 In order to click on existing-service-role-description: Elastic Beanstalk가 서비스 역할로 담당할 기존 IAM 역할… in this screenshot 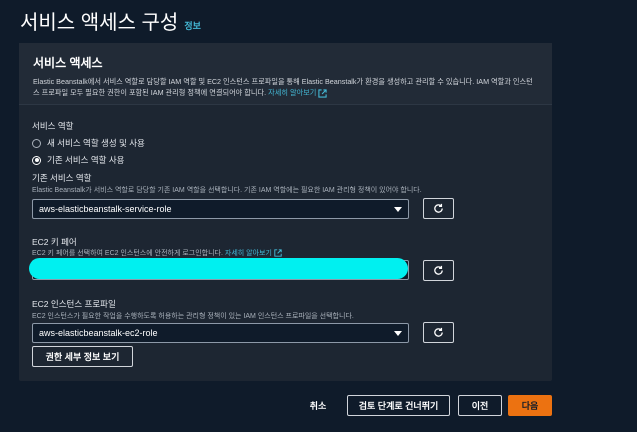, I will do `click(227, 190)`.